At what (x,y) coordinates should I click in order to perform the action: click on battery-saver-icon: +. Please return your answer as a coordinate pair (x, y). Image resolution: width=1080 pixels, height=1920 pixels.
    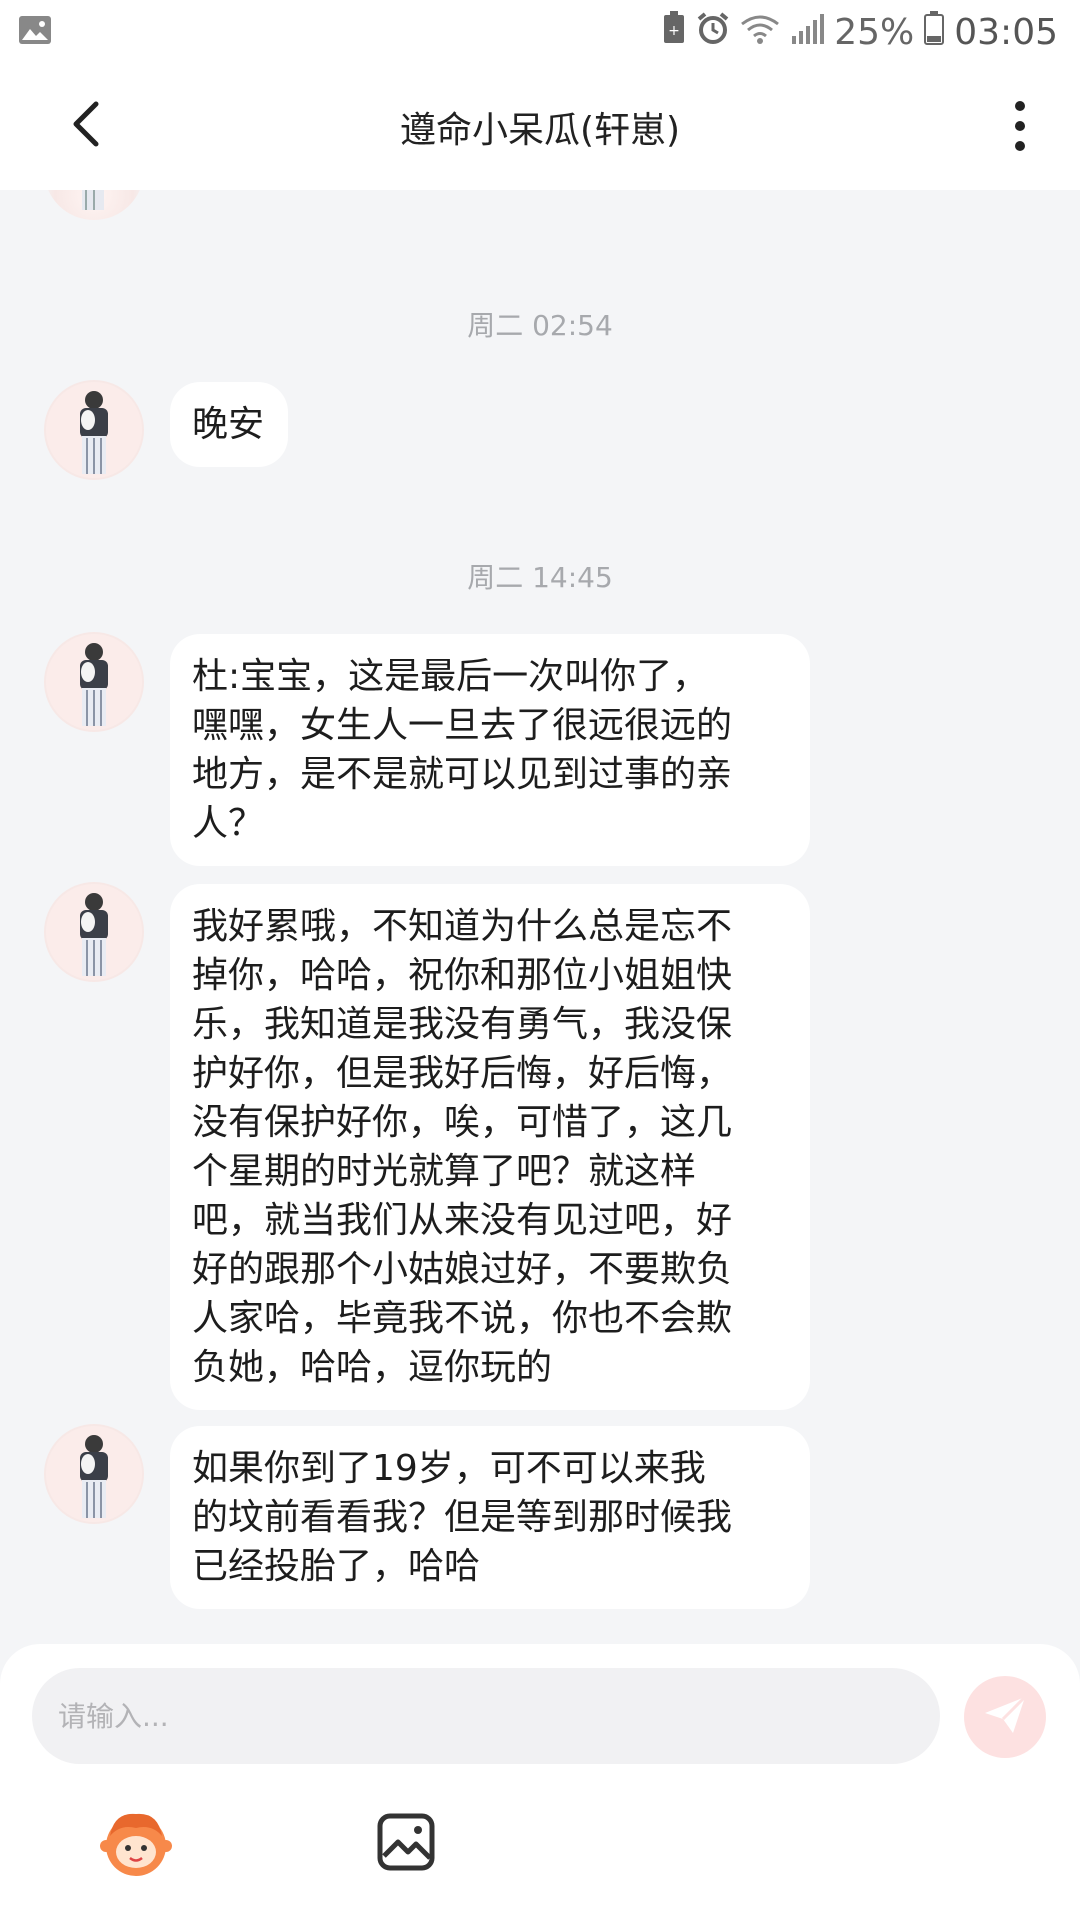
    Looking at the image, I should click on (674, 32).